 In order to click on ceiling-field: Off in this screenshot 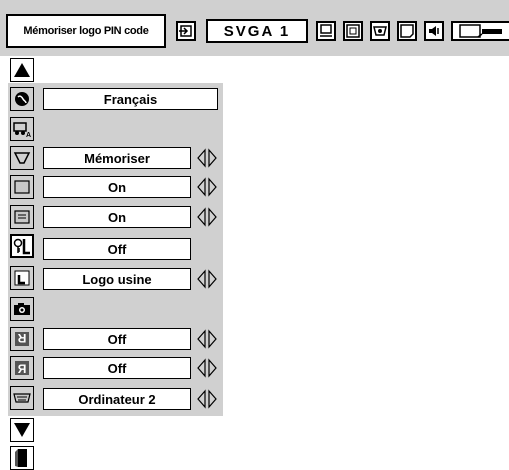, I will do `click(117, 339)`.